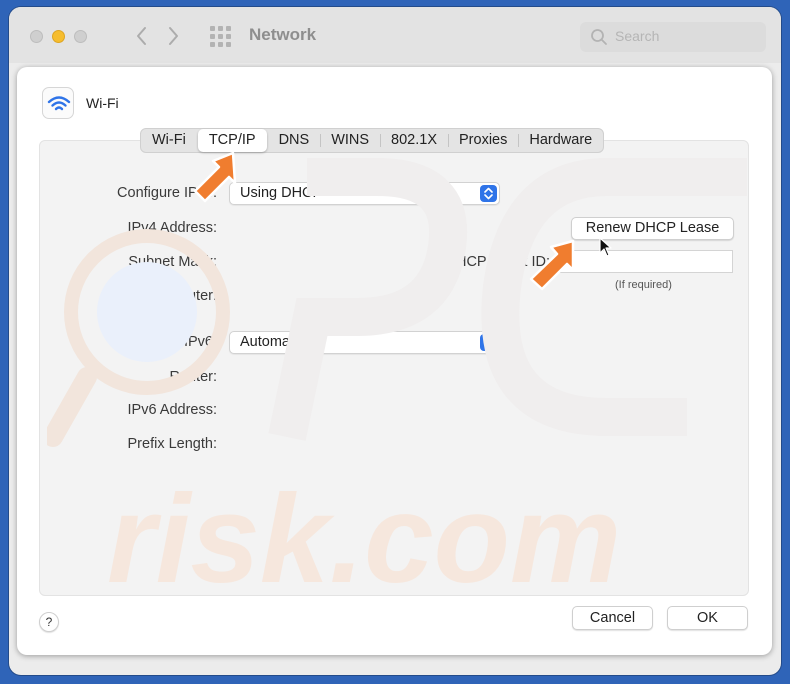 The image size is (790, 684). Describe the element at coordinates (483, 140) in the screenshot. I see `tab-proxies: Proxies` at that location.